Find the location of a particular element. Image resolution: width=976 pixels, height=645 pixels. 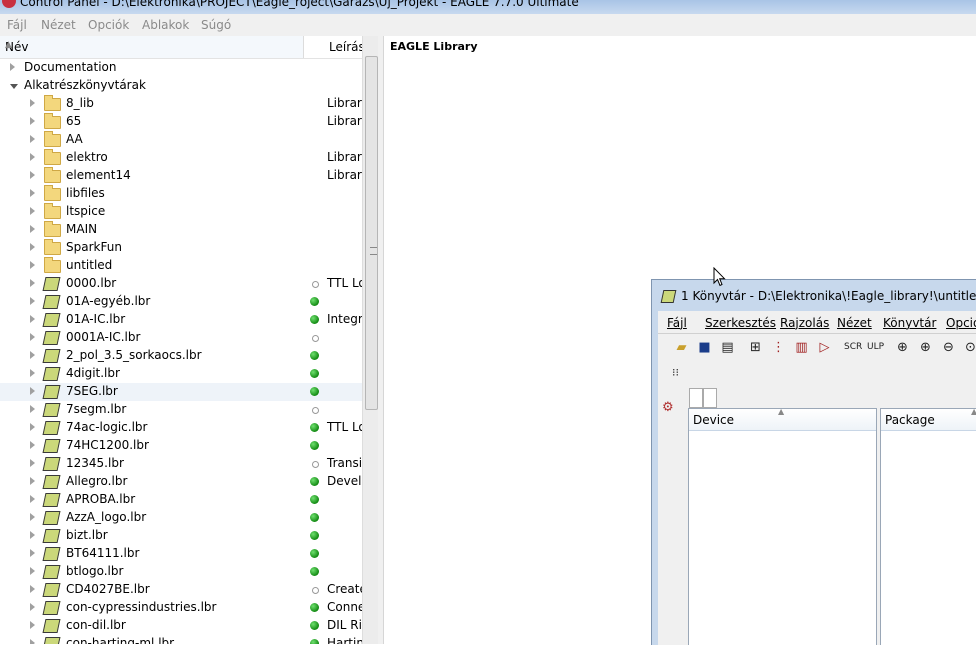

tree-row: 0000.lbr TTL Lo is located at coordinates (183, 284).